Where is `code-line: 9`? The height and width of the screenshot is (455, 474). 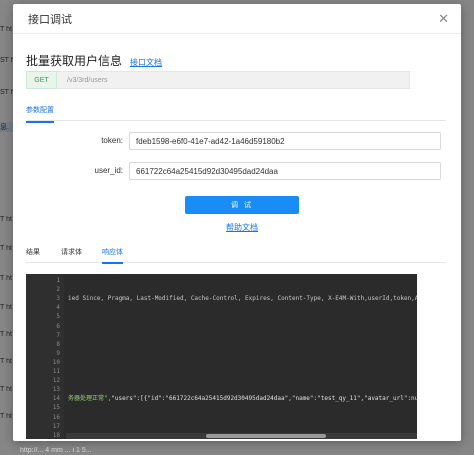
code-line: 9 is located at coordinates (221, 353).